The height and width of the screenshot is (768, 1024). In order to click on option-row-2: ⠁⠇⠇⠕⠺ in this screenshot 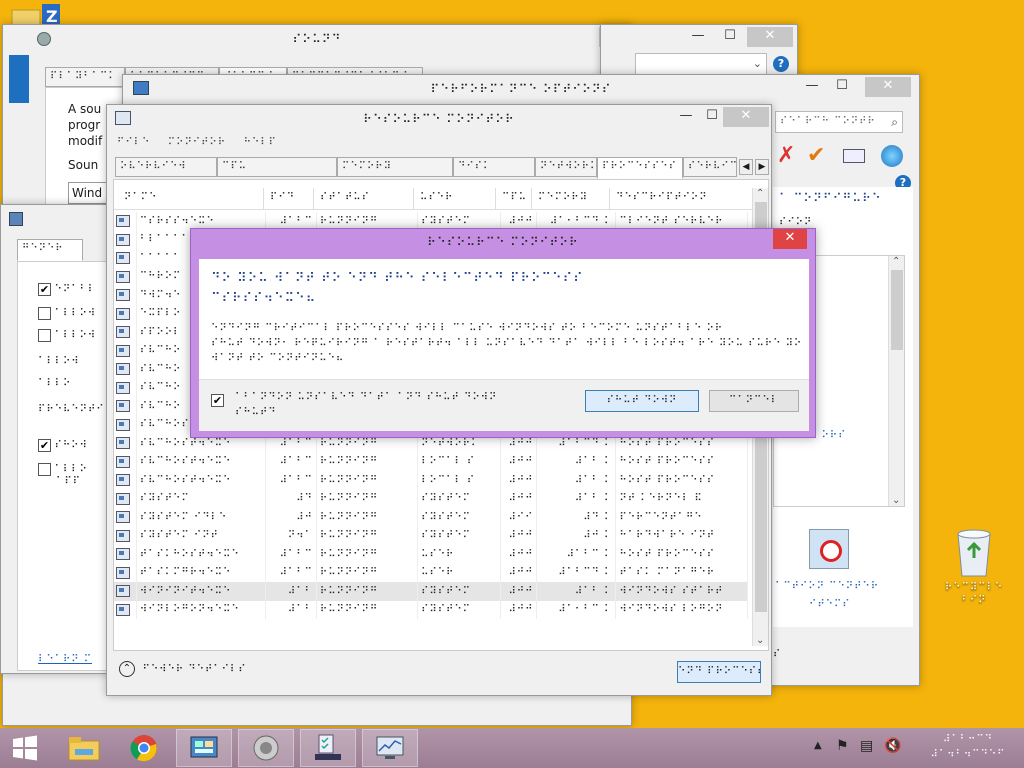, I will do `click(67, 313)`.